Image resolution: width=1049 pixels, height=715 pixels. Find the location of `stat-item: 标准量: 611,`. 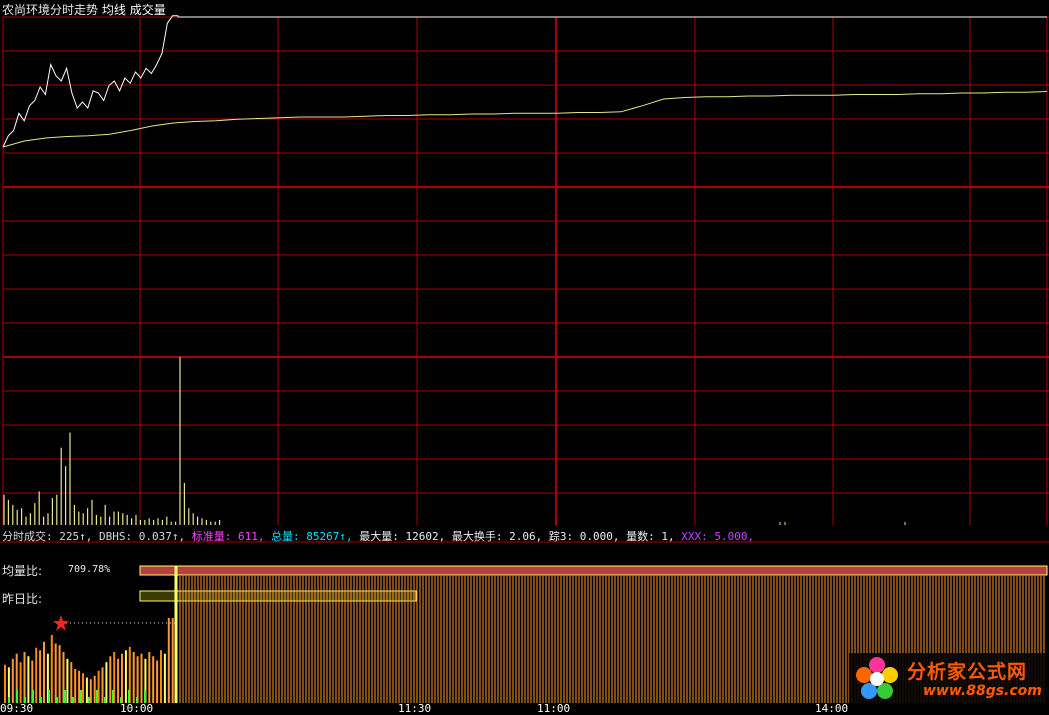

stat-item: 标准量: 611, is located at coordinates (231, 536).